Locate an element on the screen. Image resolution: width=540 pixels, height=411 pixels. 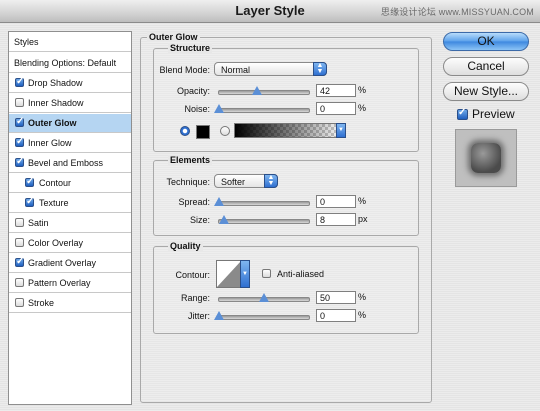
gradient-radio is located at coordinates (225, 131).